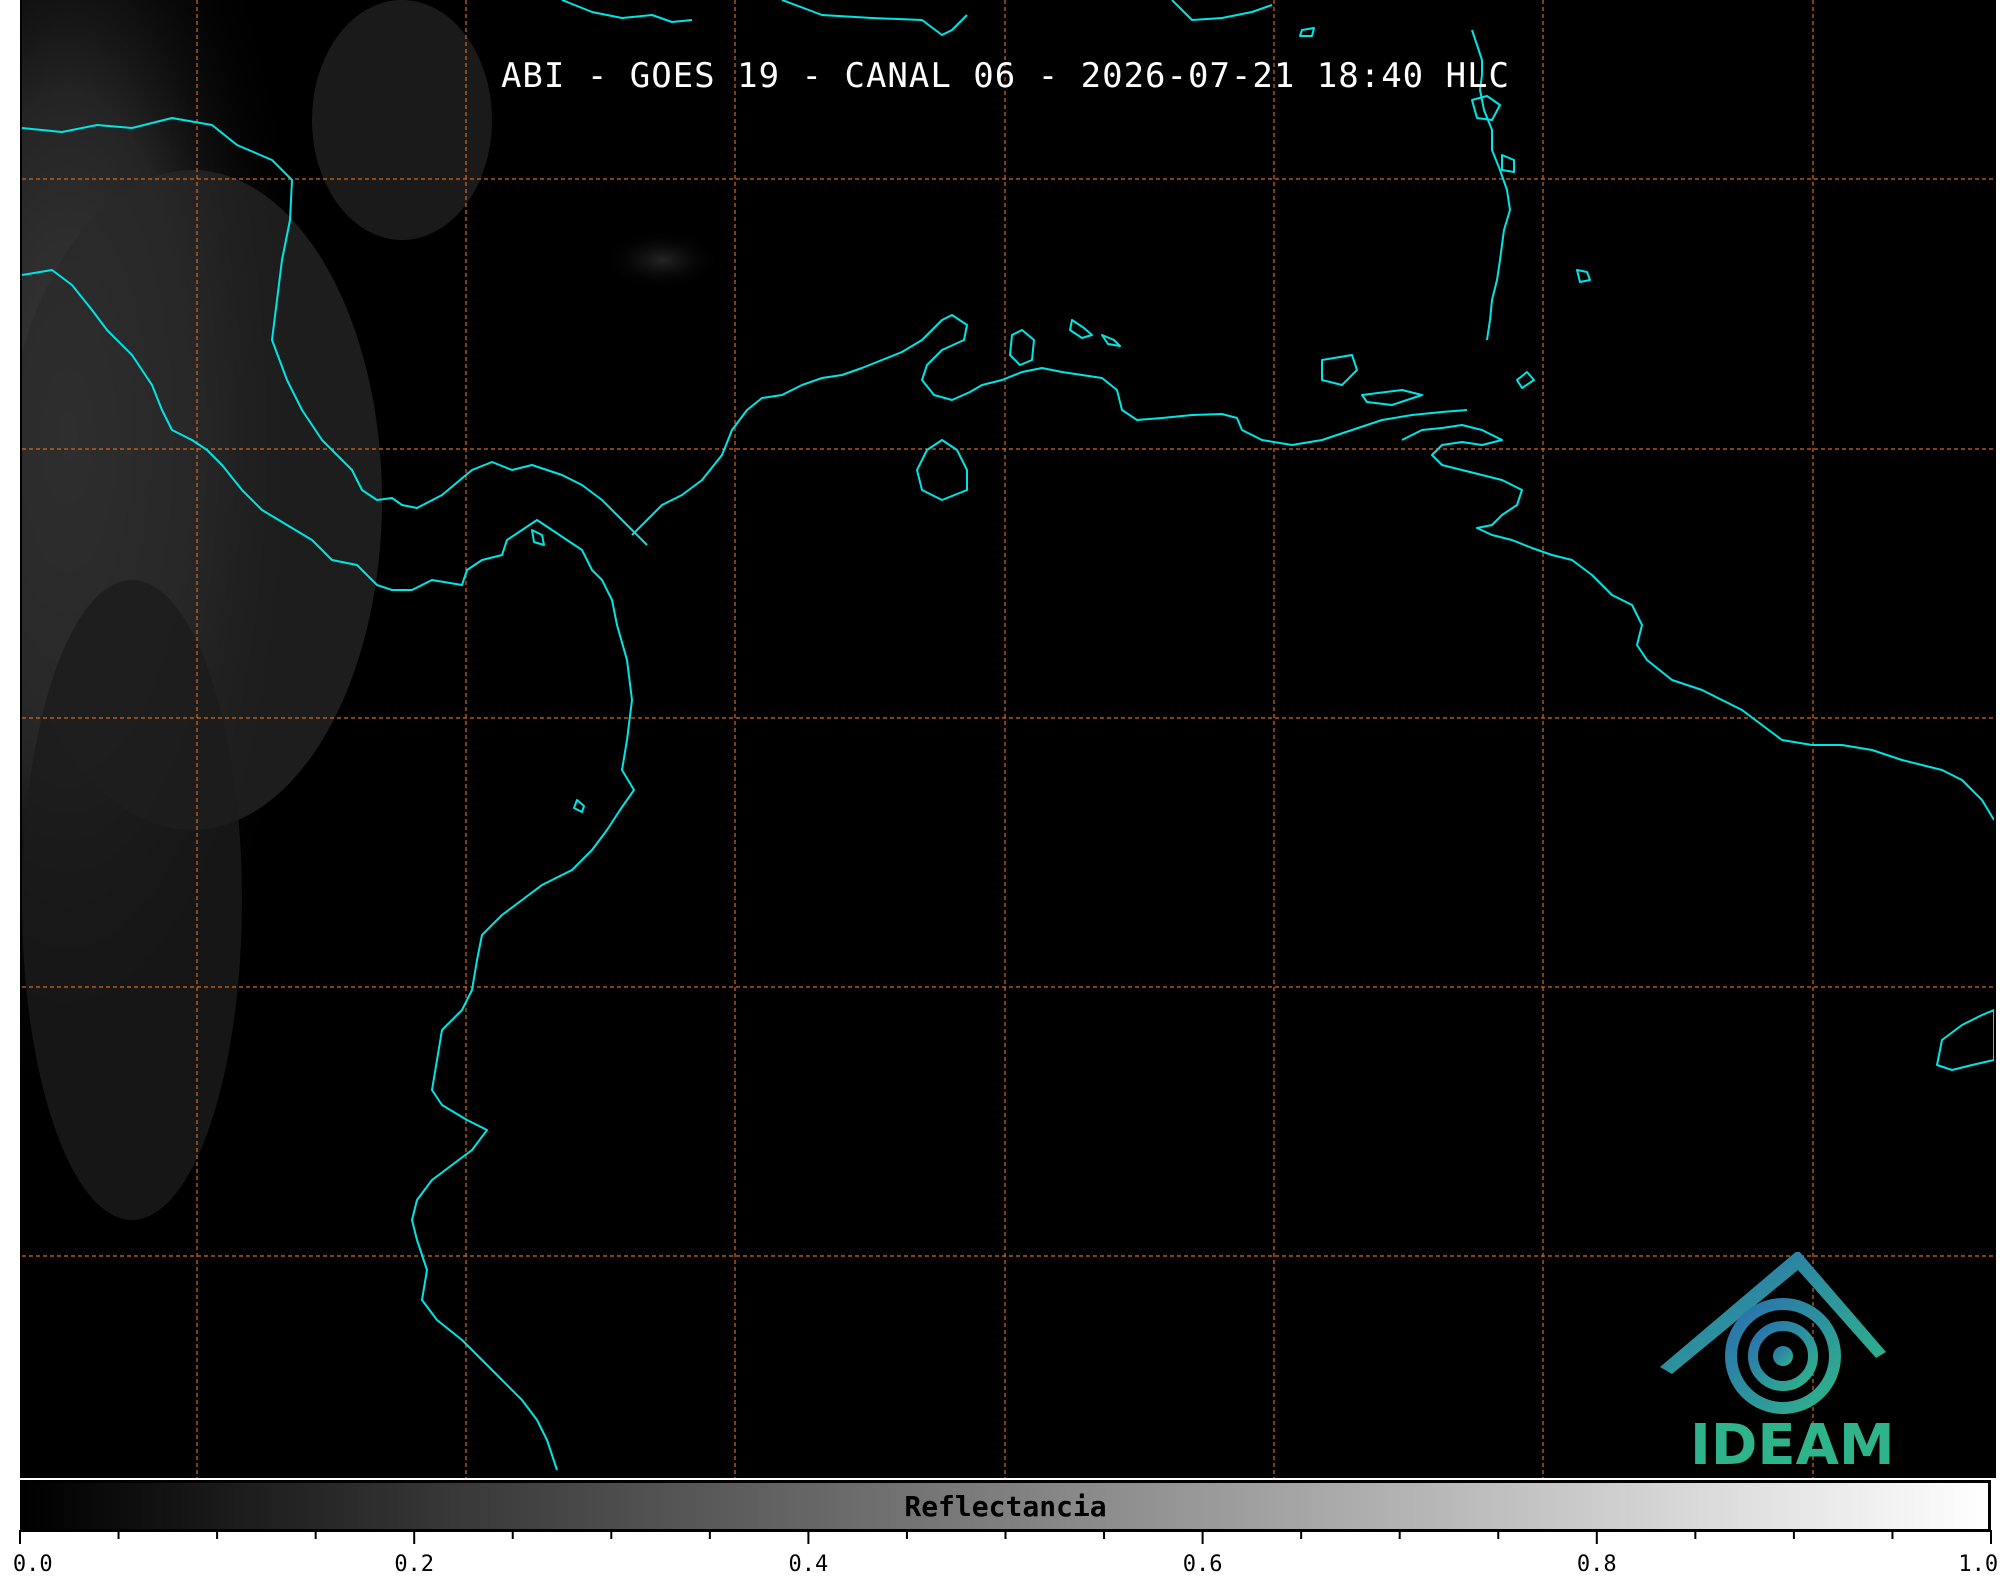  Describe the element at coordinates (1596, 1564) in the screenshot. I see `colorbar-tick-label: 0.8` at that location.